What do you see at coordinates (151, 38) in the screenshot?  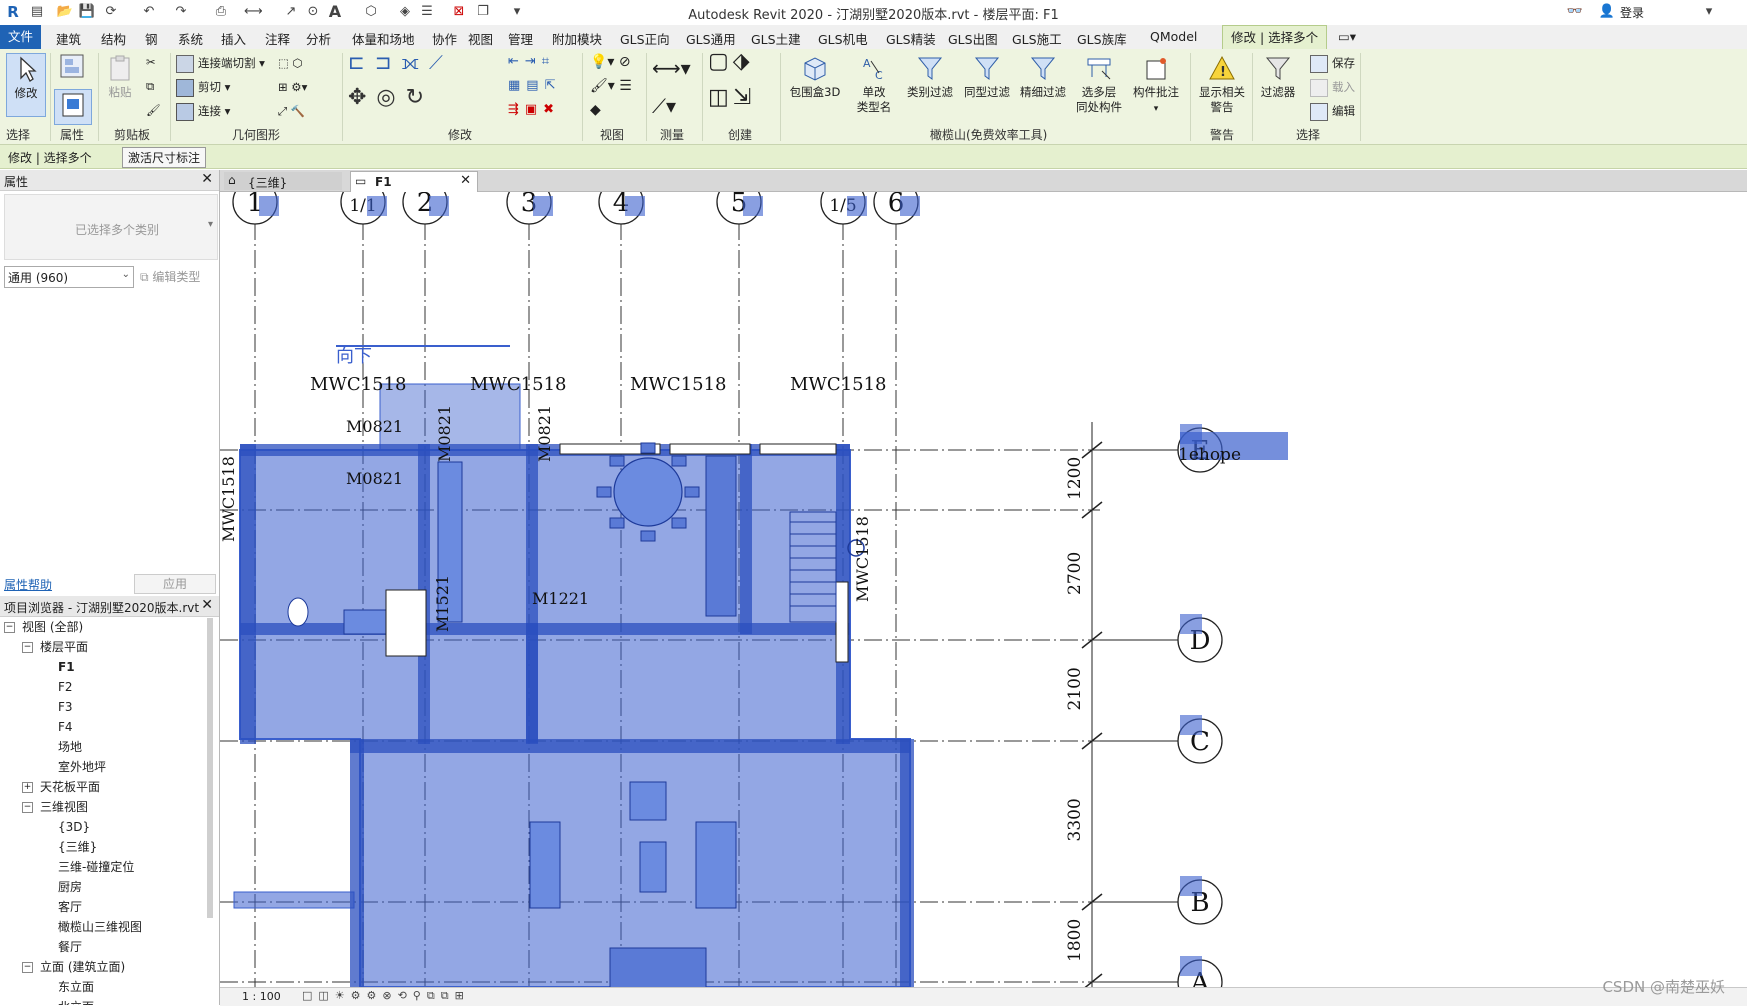 I see `ribbon-tab-3: 钢` at bounding box center [151, 38].